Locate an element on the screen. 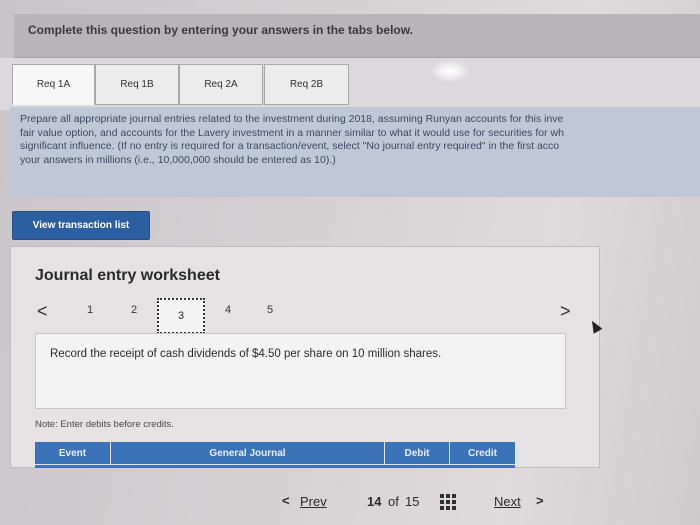 The height and width of the screenshot is (525, 700). worksheet-page-2: 2 is located at coordinates (134, 310).